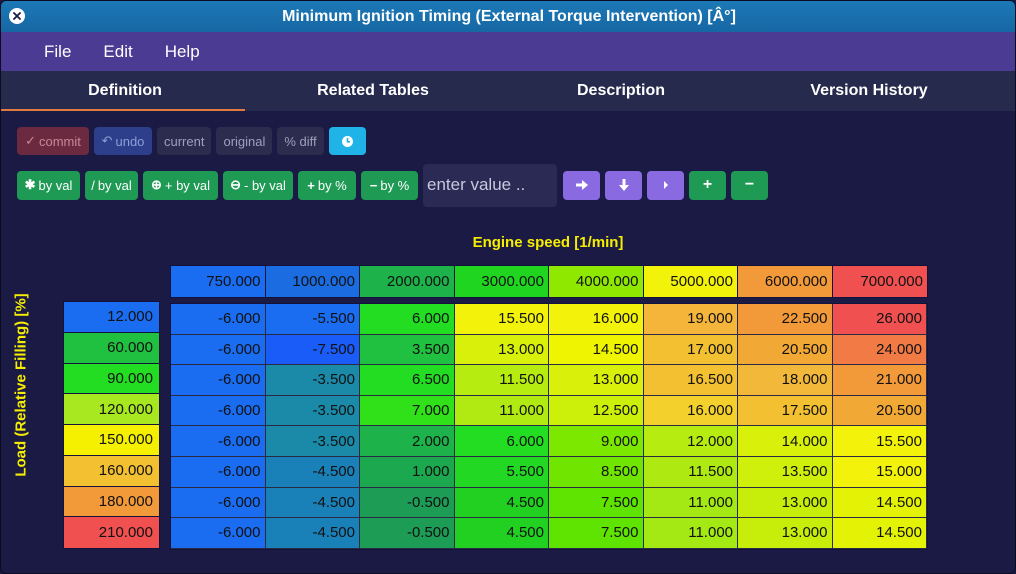 This screenshot has width=1016, height=574. What do you see at coordinates (596, 281) in the screenshot?
I see `x-axis-cell: 4000.000` at bounding box center [596, 281].